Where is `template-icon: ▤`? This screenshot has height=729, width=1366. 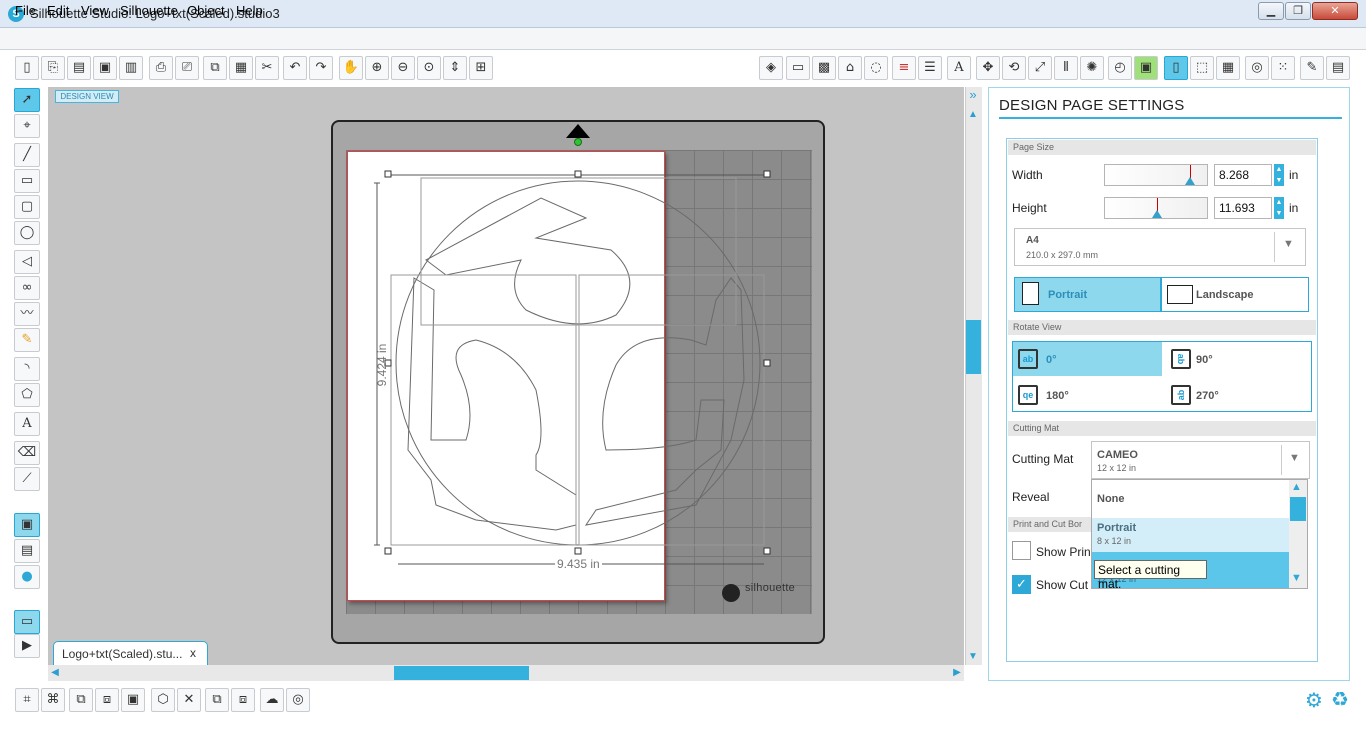
template-icon: ▤ is located at coordinates (79, 68).